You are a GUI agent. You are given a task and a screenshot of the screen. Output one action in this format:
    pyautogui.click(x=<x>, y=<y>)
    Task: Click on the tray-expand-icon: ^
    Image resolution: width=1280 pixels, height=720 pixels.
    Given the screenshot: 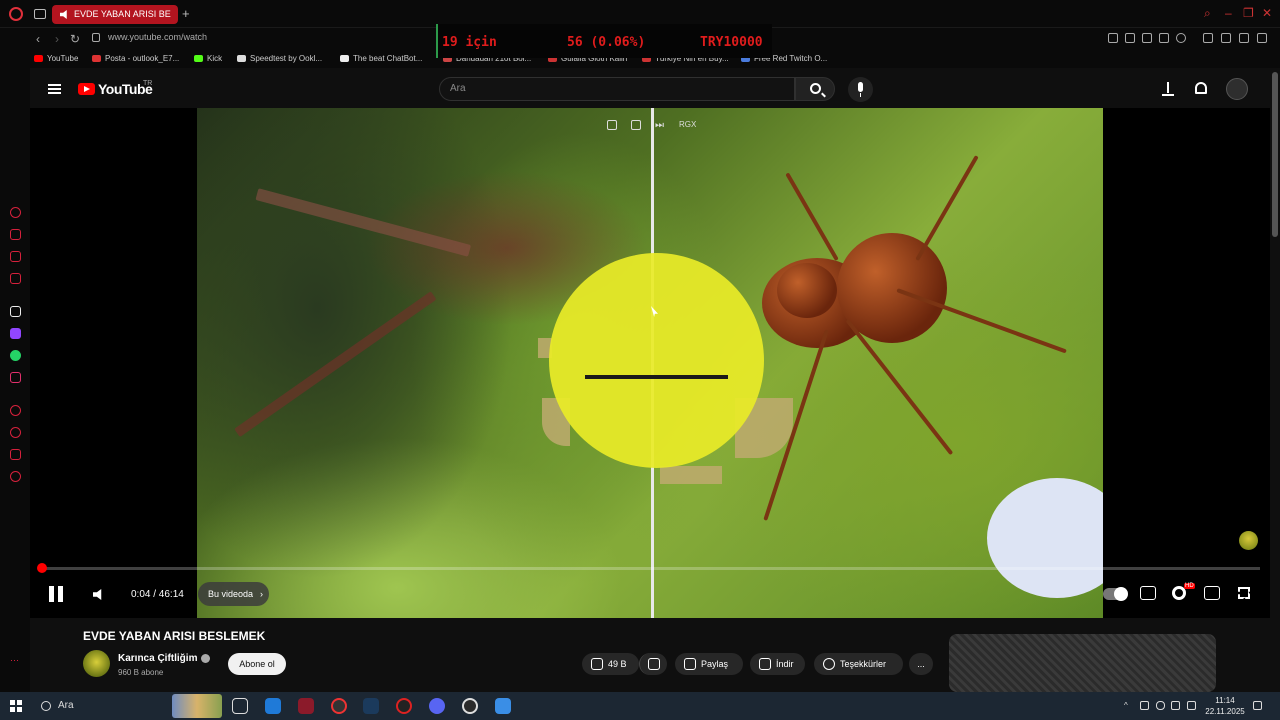 What is the action you would take?
    pyautogui.click(x=1128, y=705)
    